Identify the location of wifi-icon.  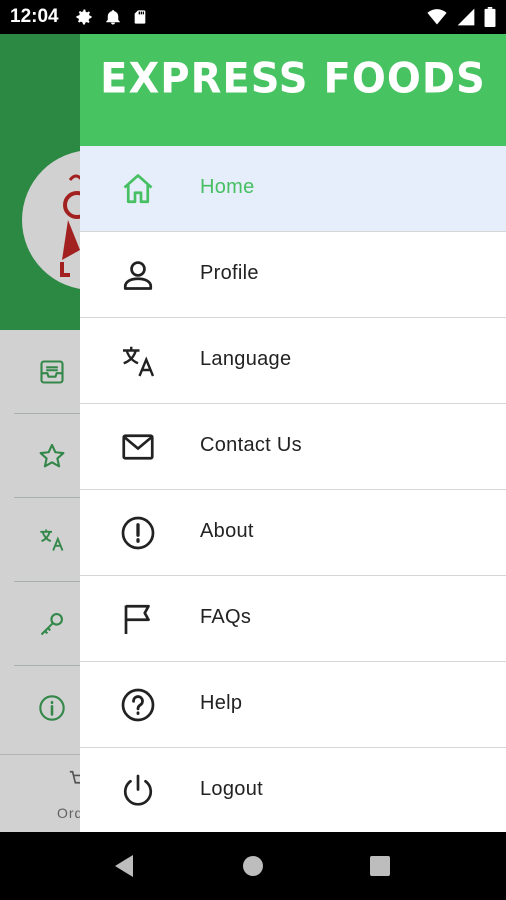
(437, 17).